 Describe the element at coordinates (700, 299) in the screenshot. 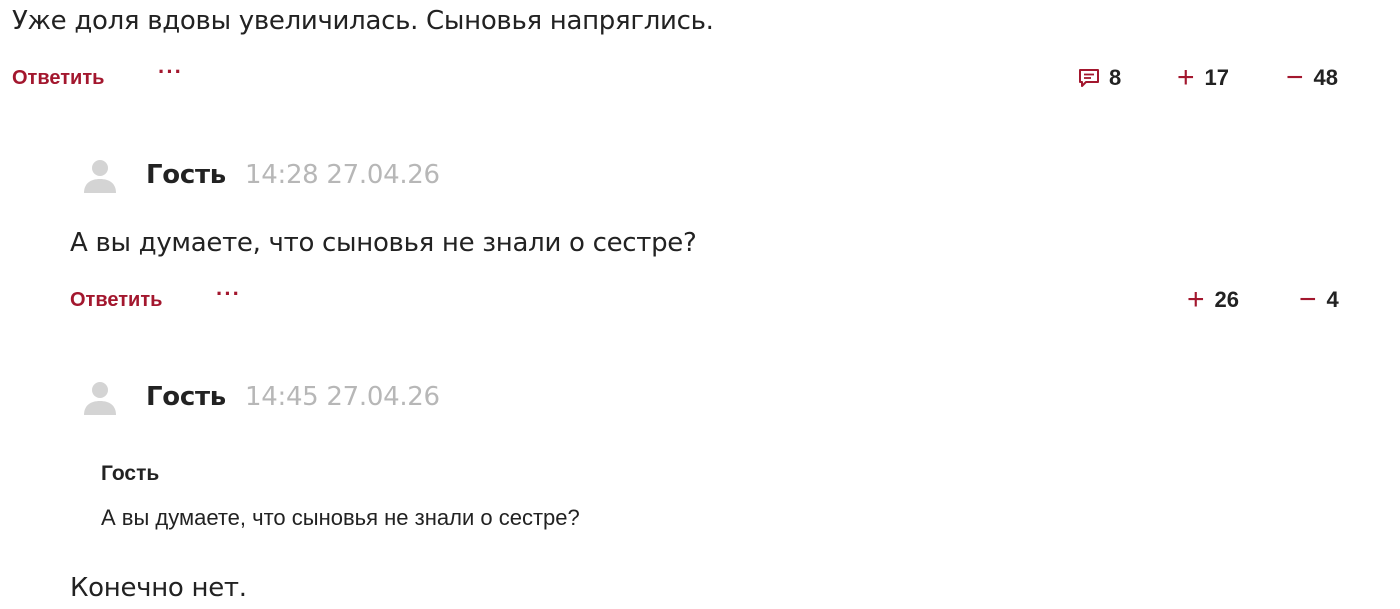

I see `comment-actions: Ответить ··· + 26 − 4` at that location.